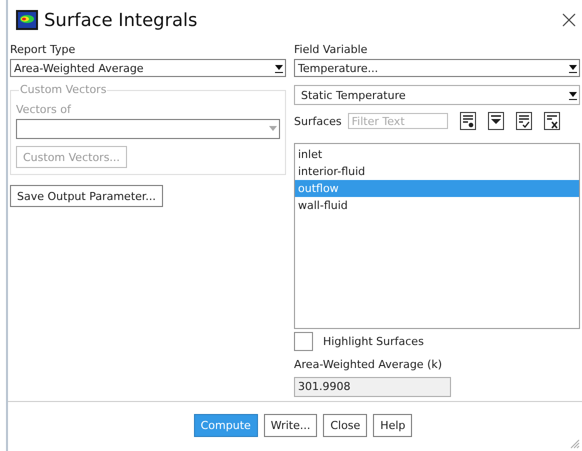 This screenshot has width=582, height=451. I want to click on field-label: Vectors of, so click(44, 110).